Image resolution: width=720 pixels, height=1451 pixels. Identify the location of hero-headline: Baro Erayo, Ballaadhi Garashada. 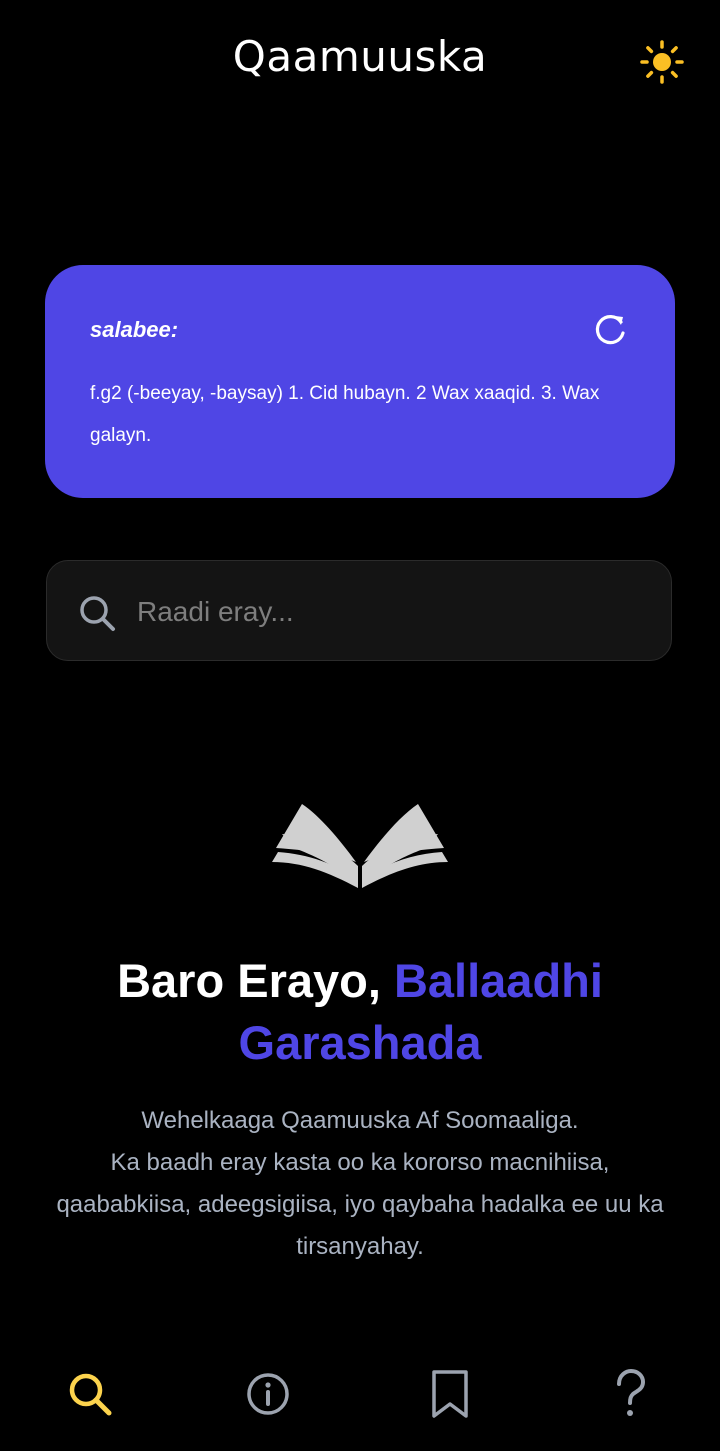
(360, 1012).